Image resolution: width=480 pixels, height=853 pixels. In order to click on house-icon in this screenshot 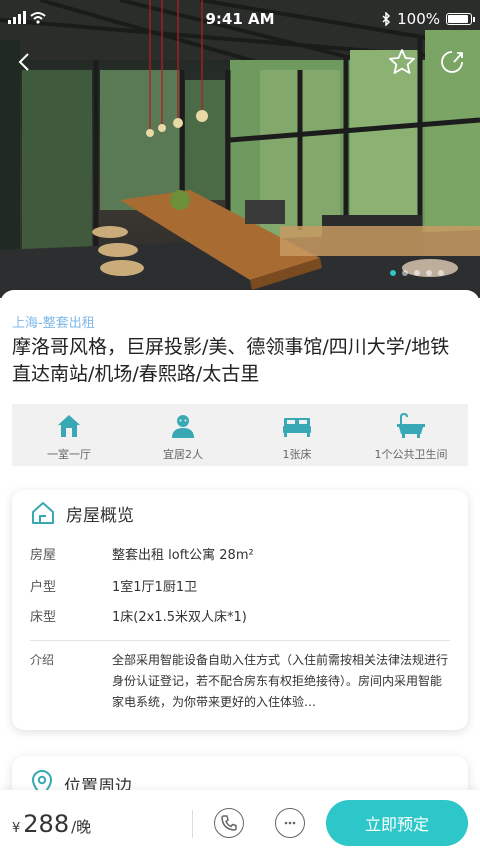, I will do `click(69, 426)`.